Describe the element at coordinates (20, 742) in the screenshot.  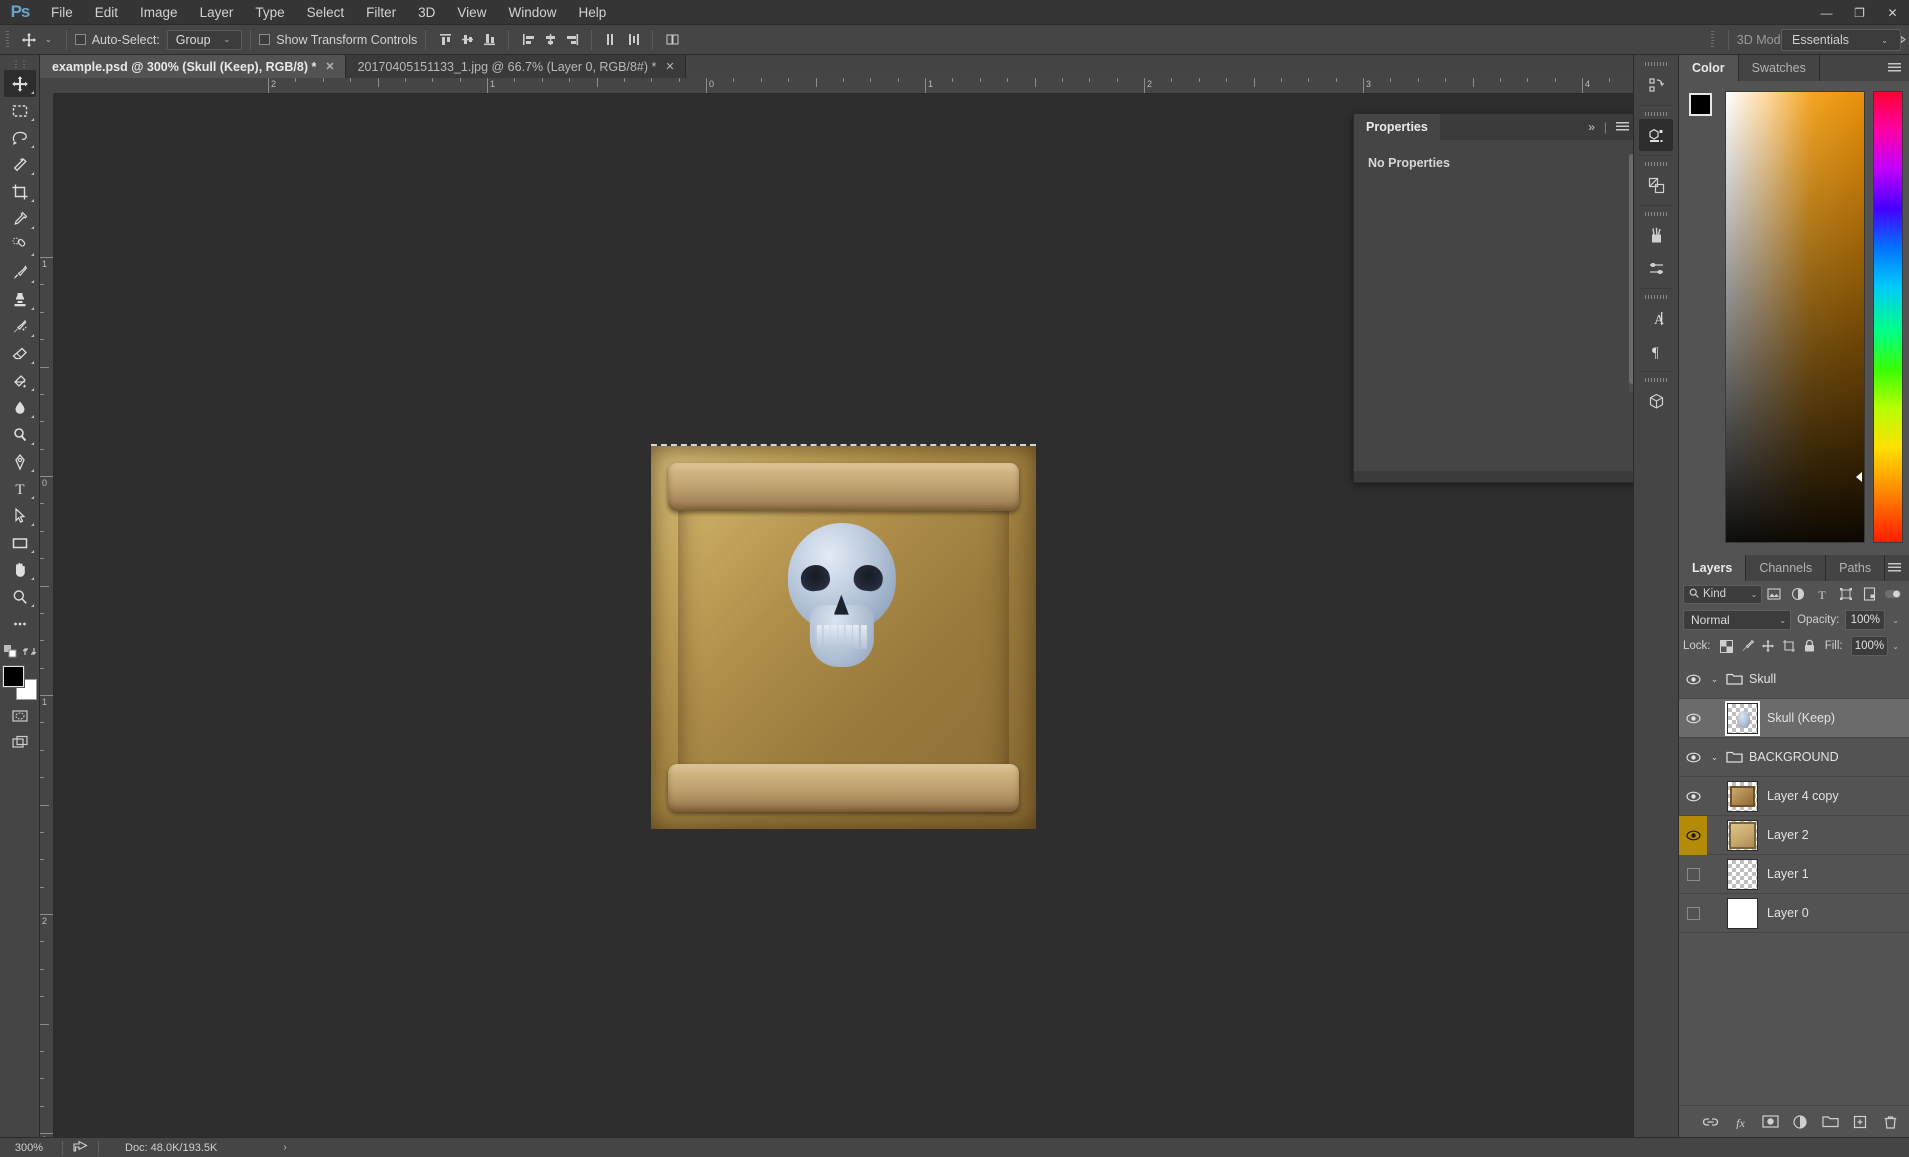
I see `screen-mode-icon` at that location.